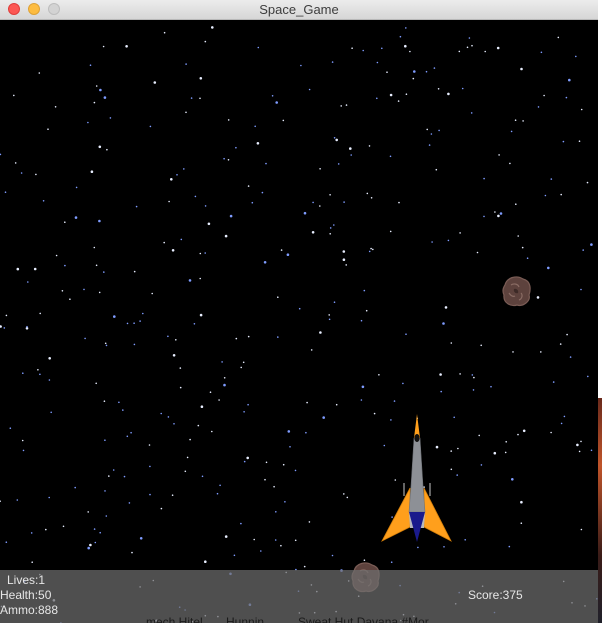 This screenshot has width=602, height=623. Describe the element at coordinates (516, 291) in the screenshot. I see `asteroid` at that location.